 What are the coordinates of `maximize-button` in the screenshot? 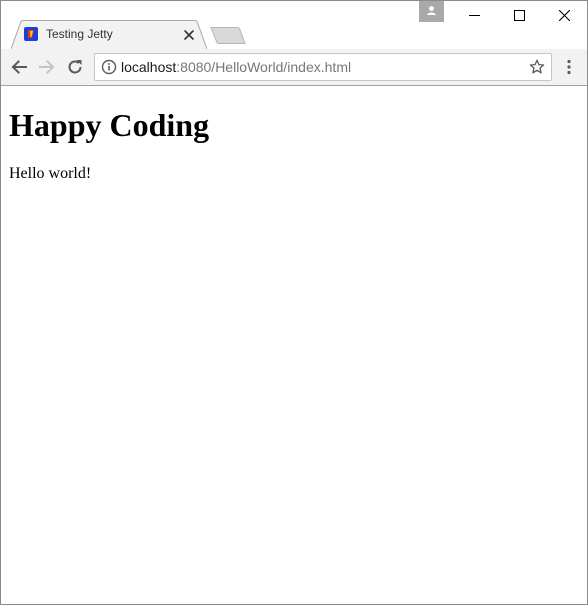 It's located at (519, 16).